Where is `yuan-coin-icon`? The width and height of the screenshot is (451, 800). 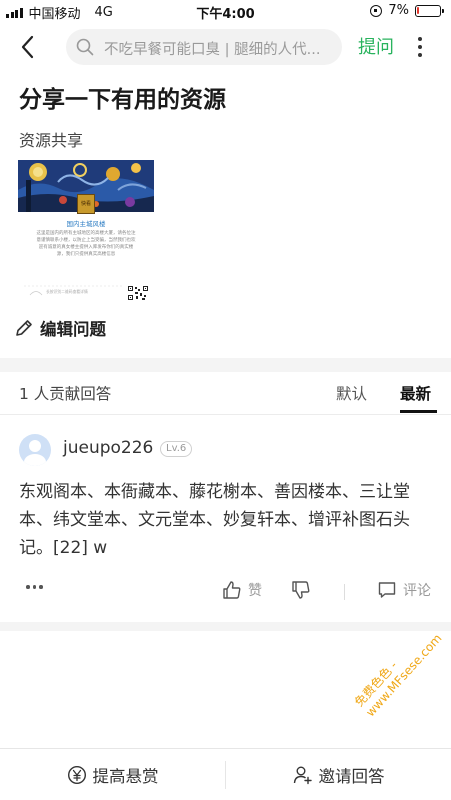
yuan-coin-icon is located at coordinates (76, 775).